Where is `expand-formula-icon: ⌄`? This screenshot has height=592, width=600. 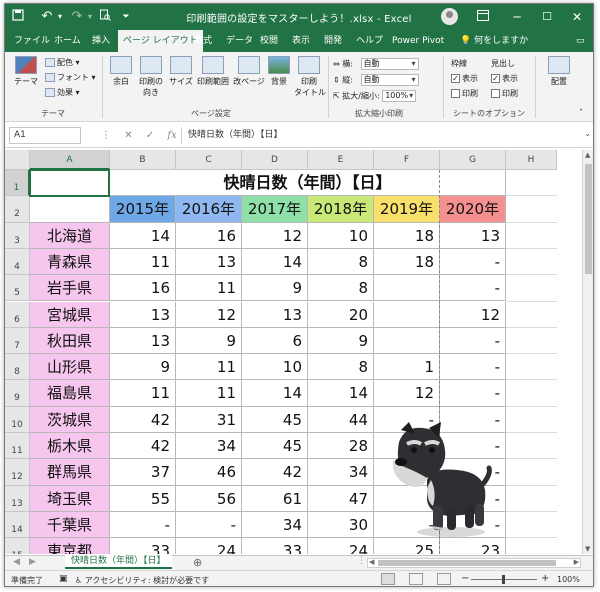
expand-formula-icon: ⌄ is located at coordinates (587, 133).